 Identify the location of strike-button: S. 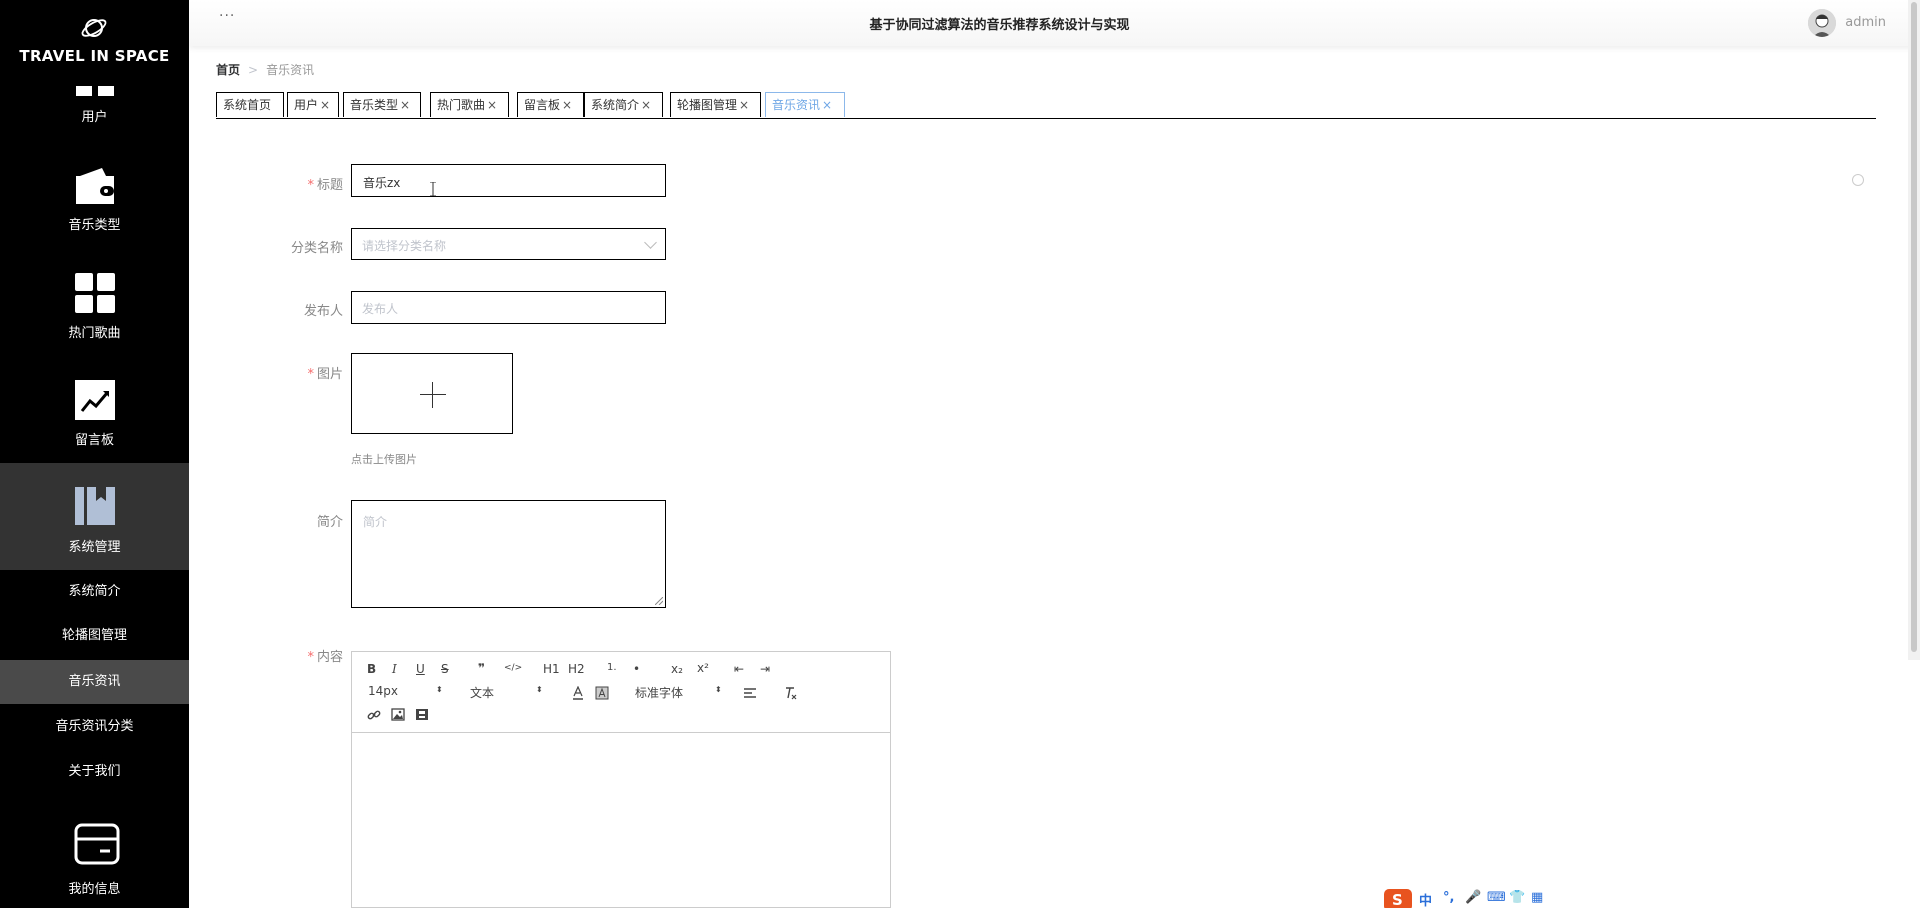
(445, 669).